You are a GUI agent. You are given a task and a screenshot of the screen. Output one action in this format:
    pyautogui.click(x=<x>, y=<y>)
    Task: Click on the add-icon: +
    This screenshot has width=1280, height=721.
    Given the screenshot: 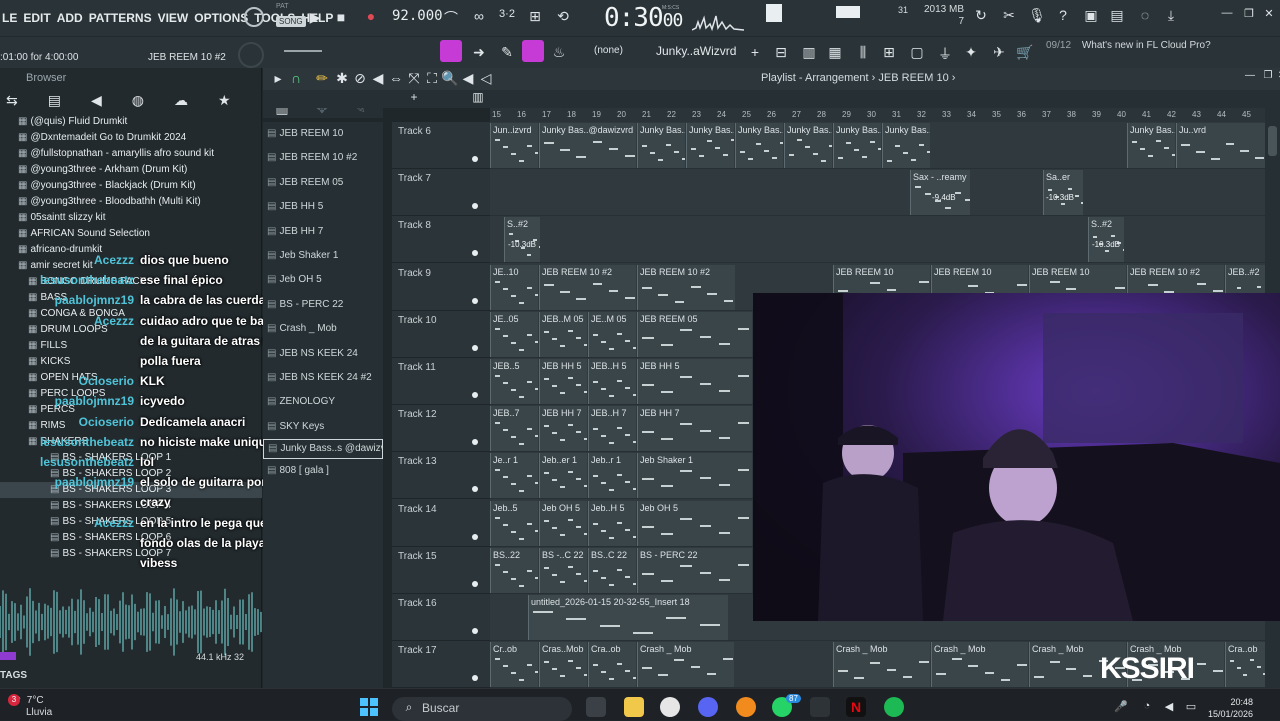 What is the action you would take?
    pyautogui.click(x=755, y=52)
    